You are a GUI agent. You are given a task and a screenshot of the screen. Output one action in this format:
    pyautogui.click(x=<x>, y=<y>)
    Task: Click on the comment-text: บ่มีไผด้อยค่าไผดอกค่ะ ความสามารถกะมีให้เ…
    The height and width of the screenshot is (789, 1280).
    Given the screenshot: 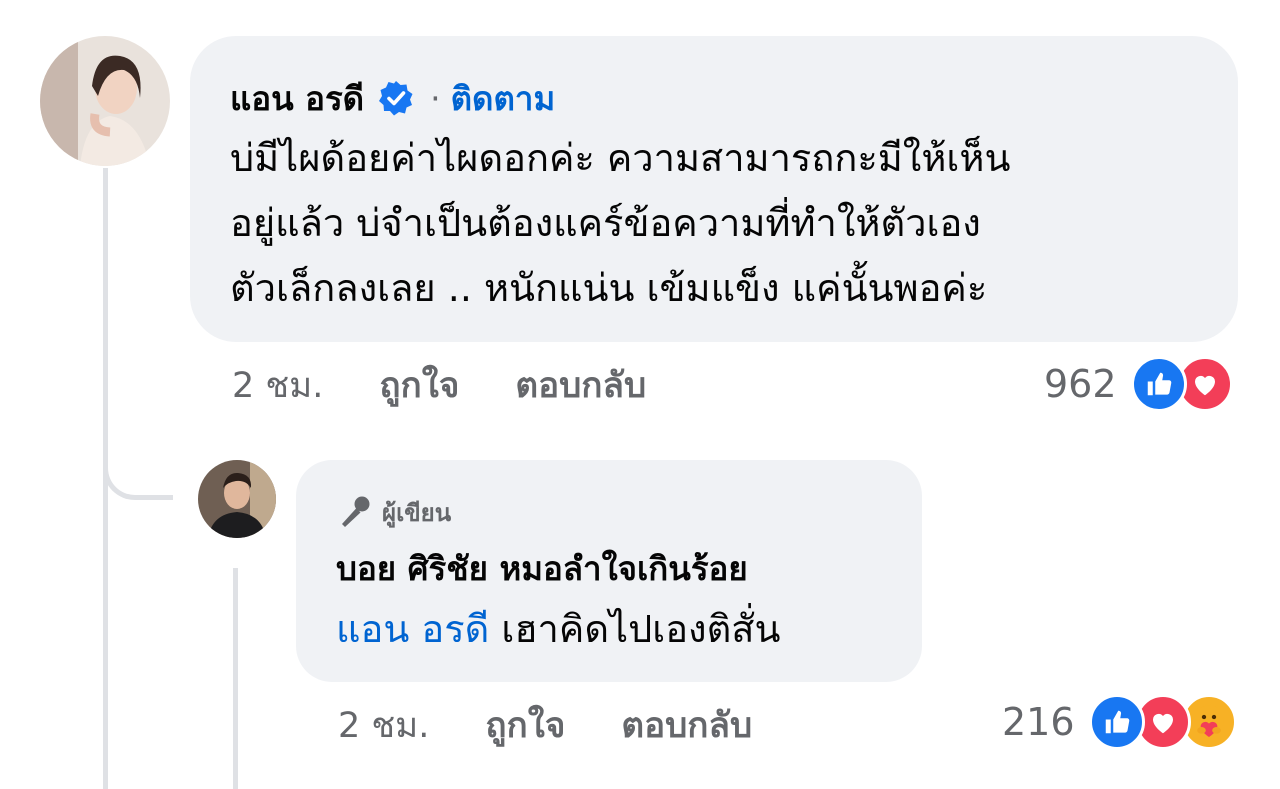 What is the action you would take?
    pyautogui.click(x=620, y=223)
    